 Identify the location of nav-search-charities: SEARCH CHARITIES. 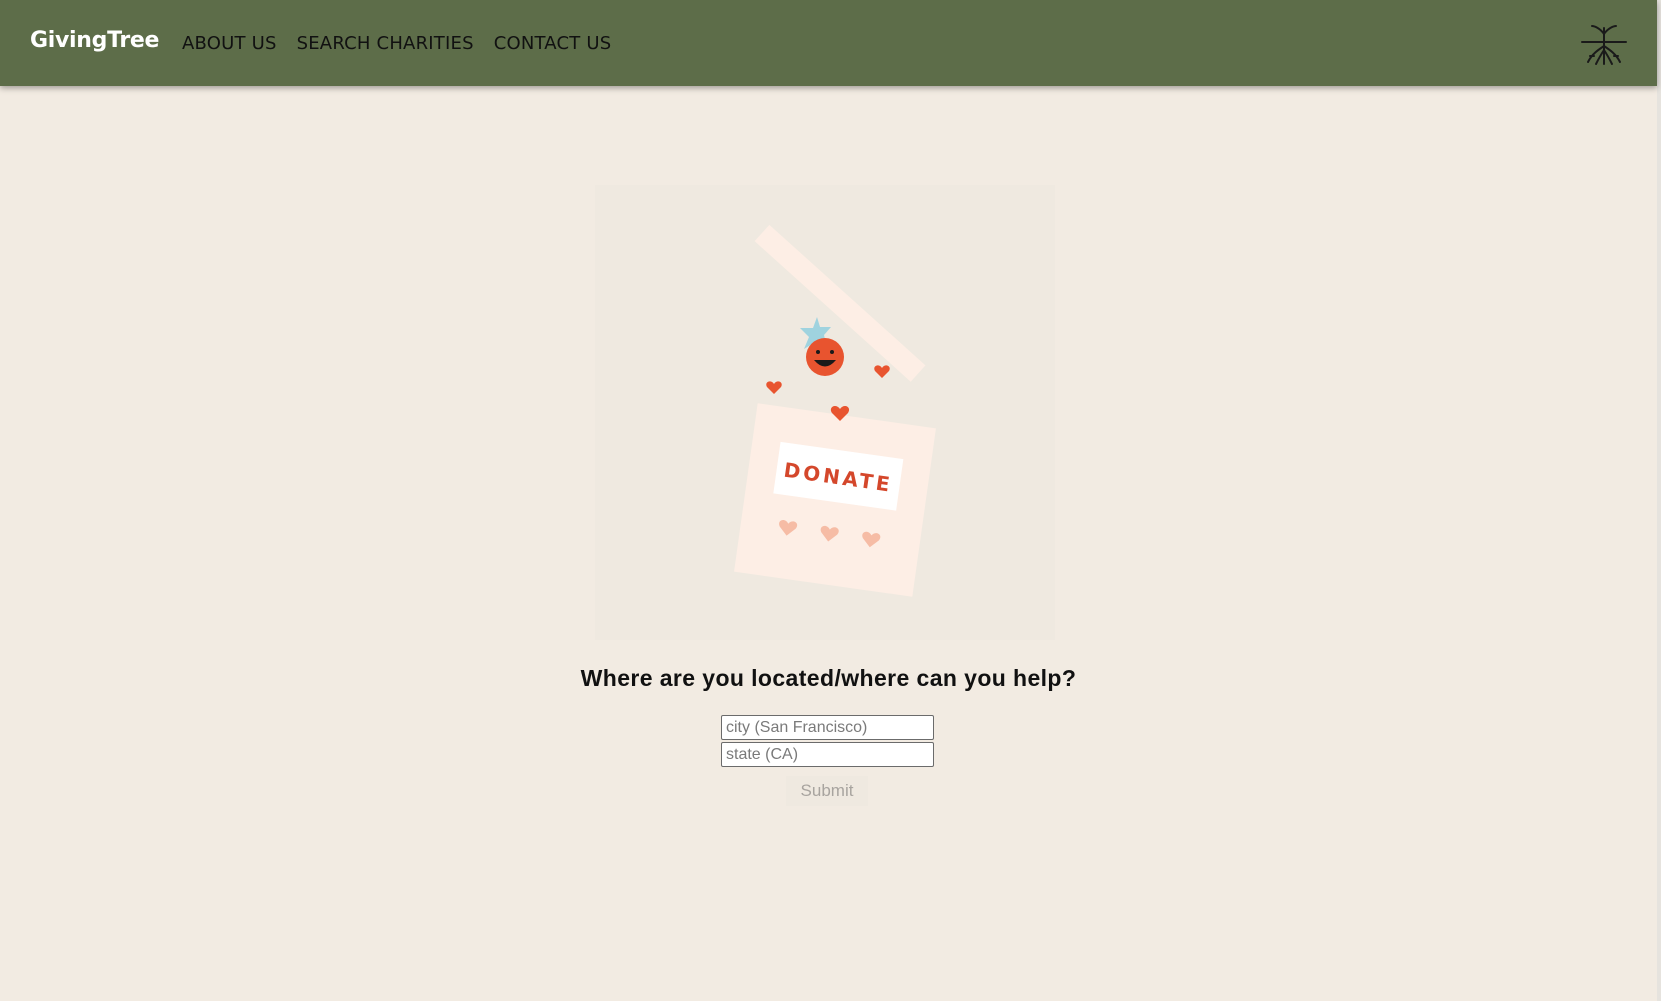
(385, 43).